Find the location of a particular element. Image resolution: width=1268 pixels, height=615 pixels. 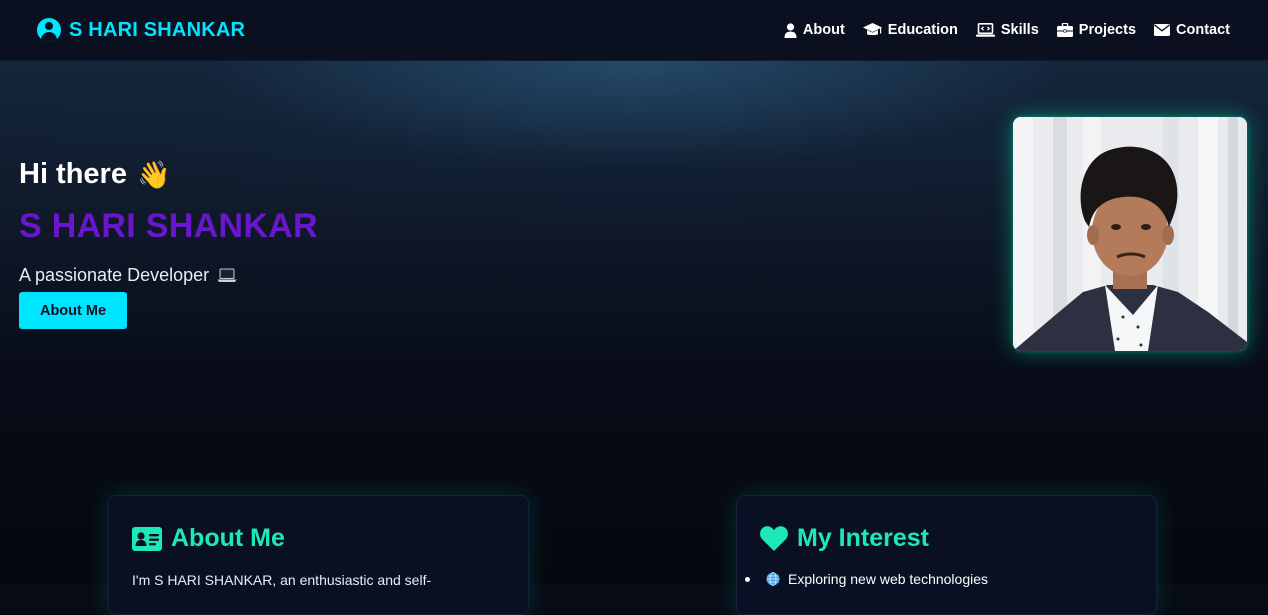

brand-name: S HARI SHANKAR is located at coordinates (157, 29).